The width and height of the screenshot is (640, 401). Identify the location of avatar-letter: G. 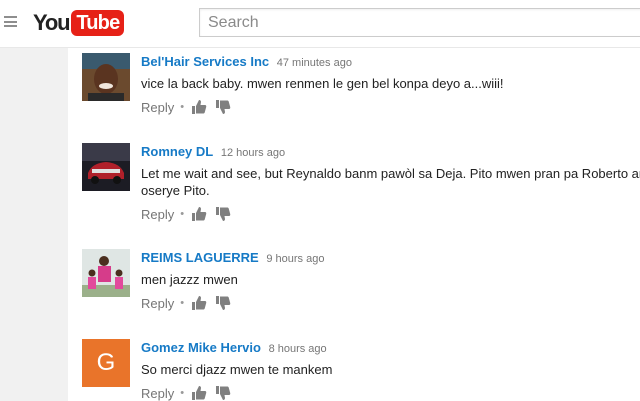
(106, 363).